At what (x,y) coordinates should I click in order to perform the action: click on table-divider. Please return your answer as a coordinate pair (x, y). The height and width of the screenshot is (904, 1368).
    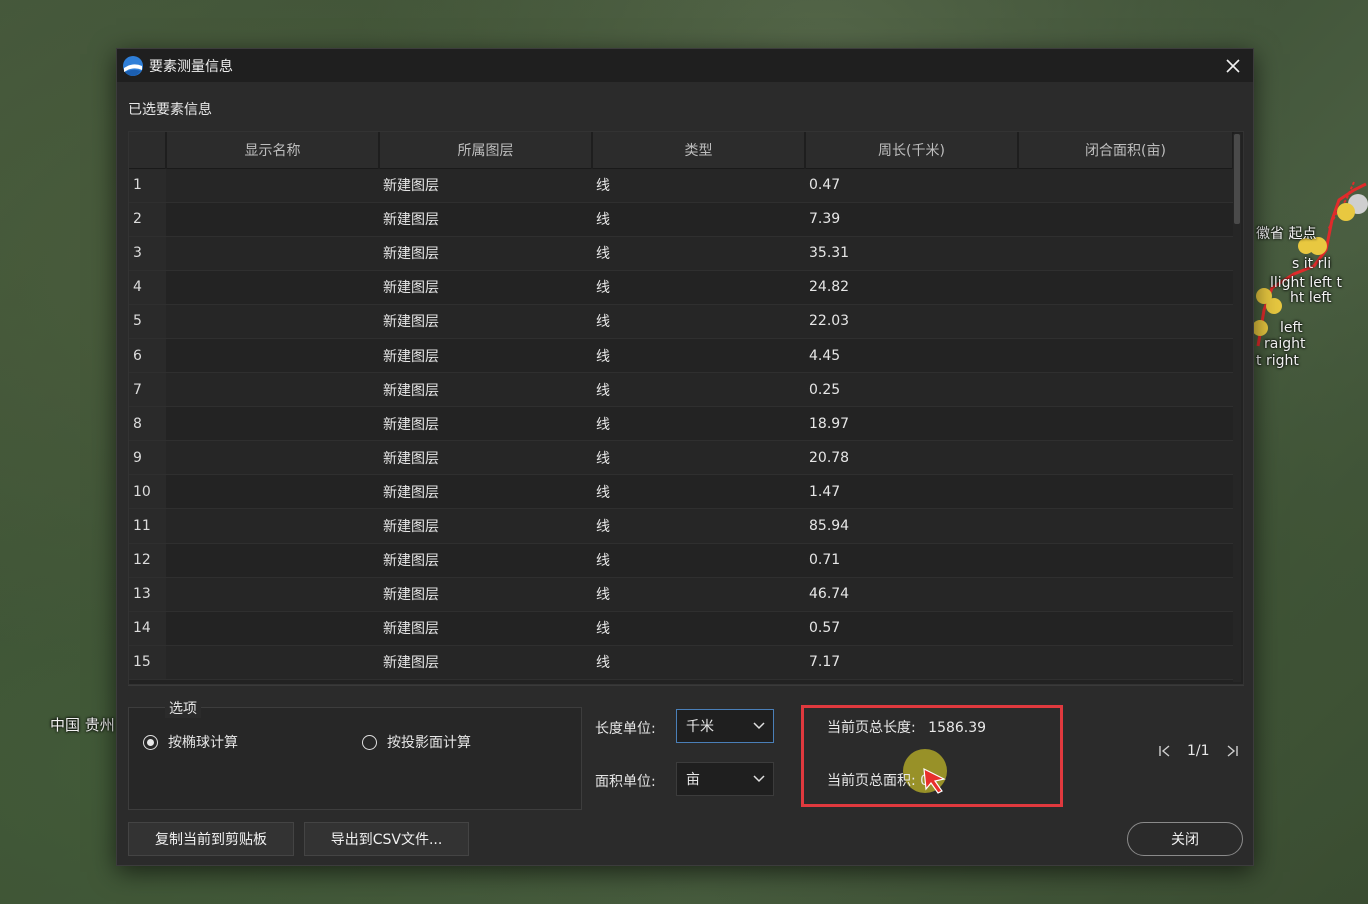
    Looking at the image, I should click on (686, 685).